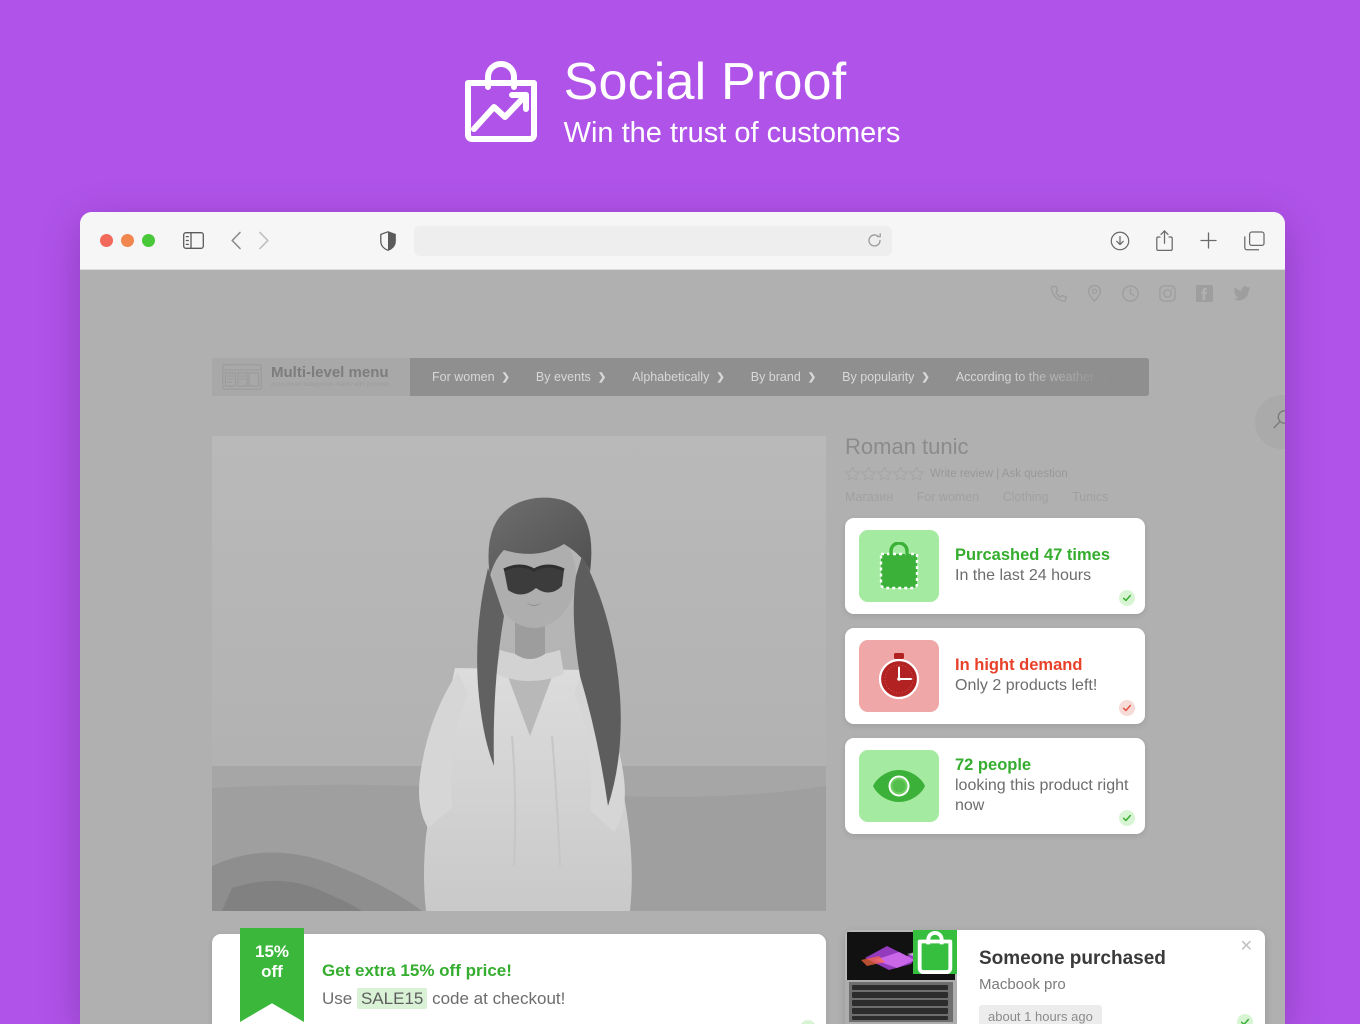  What do you see at coordinates (1278, 422) in the screenshot?
I see `search-icon` at bounding box center [1278, 422].